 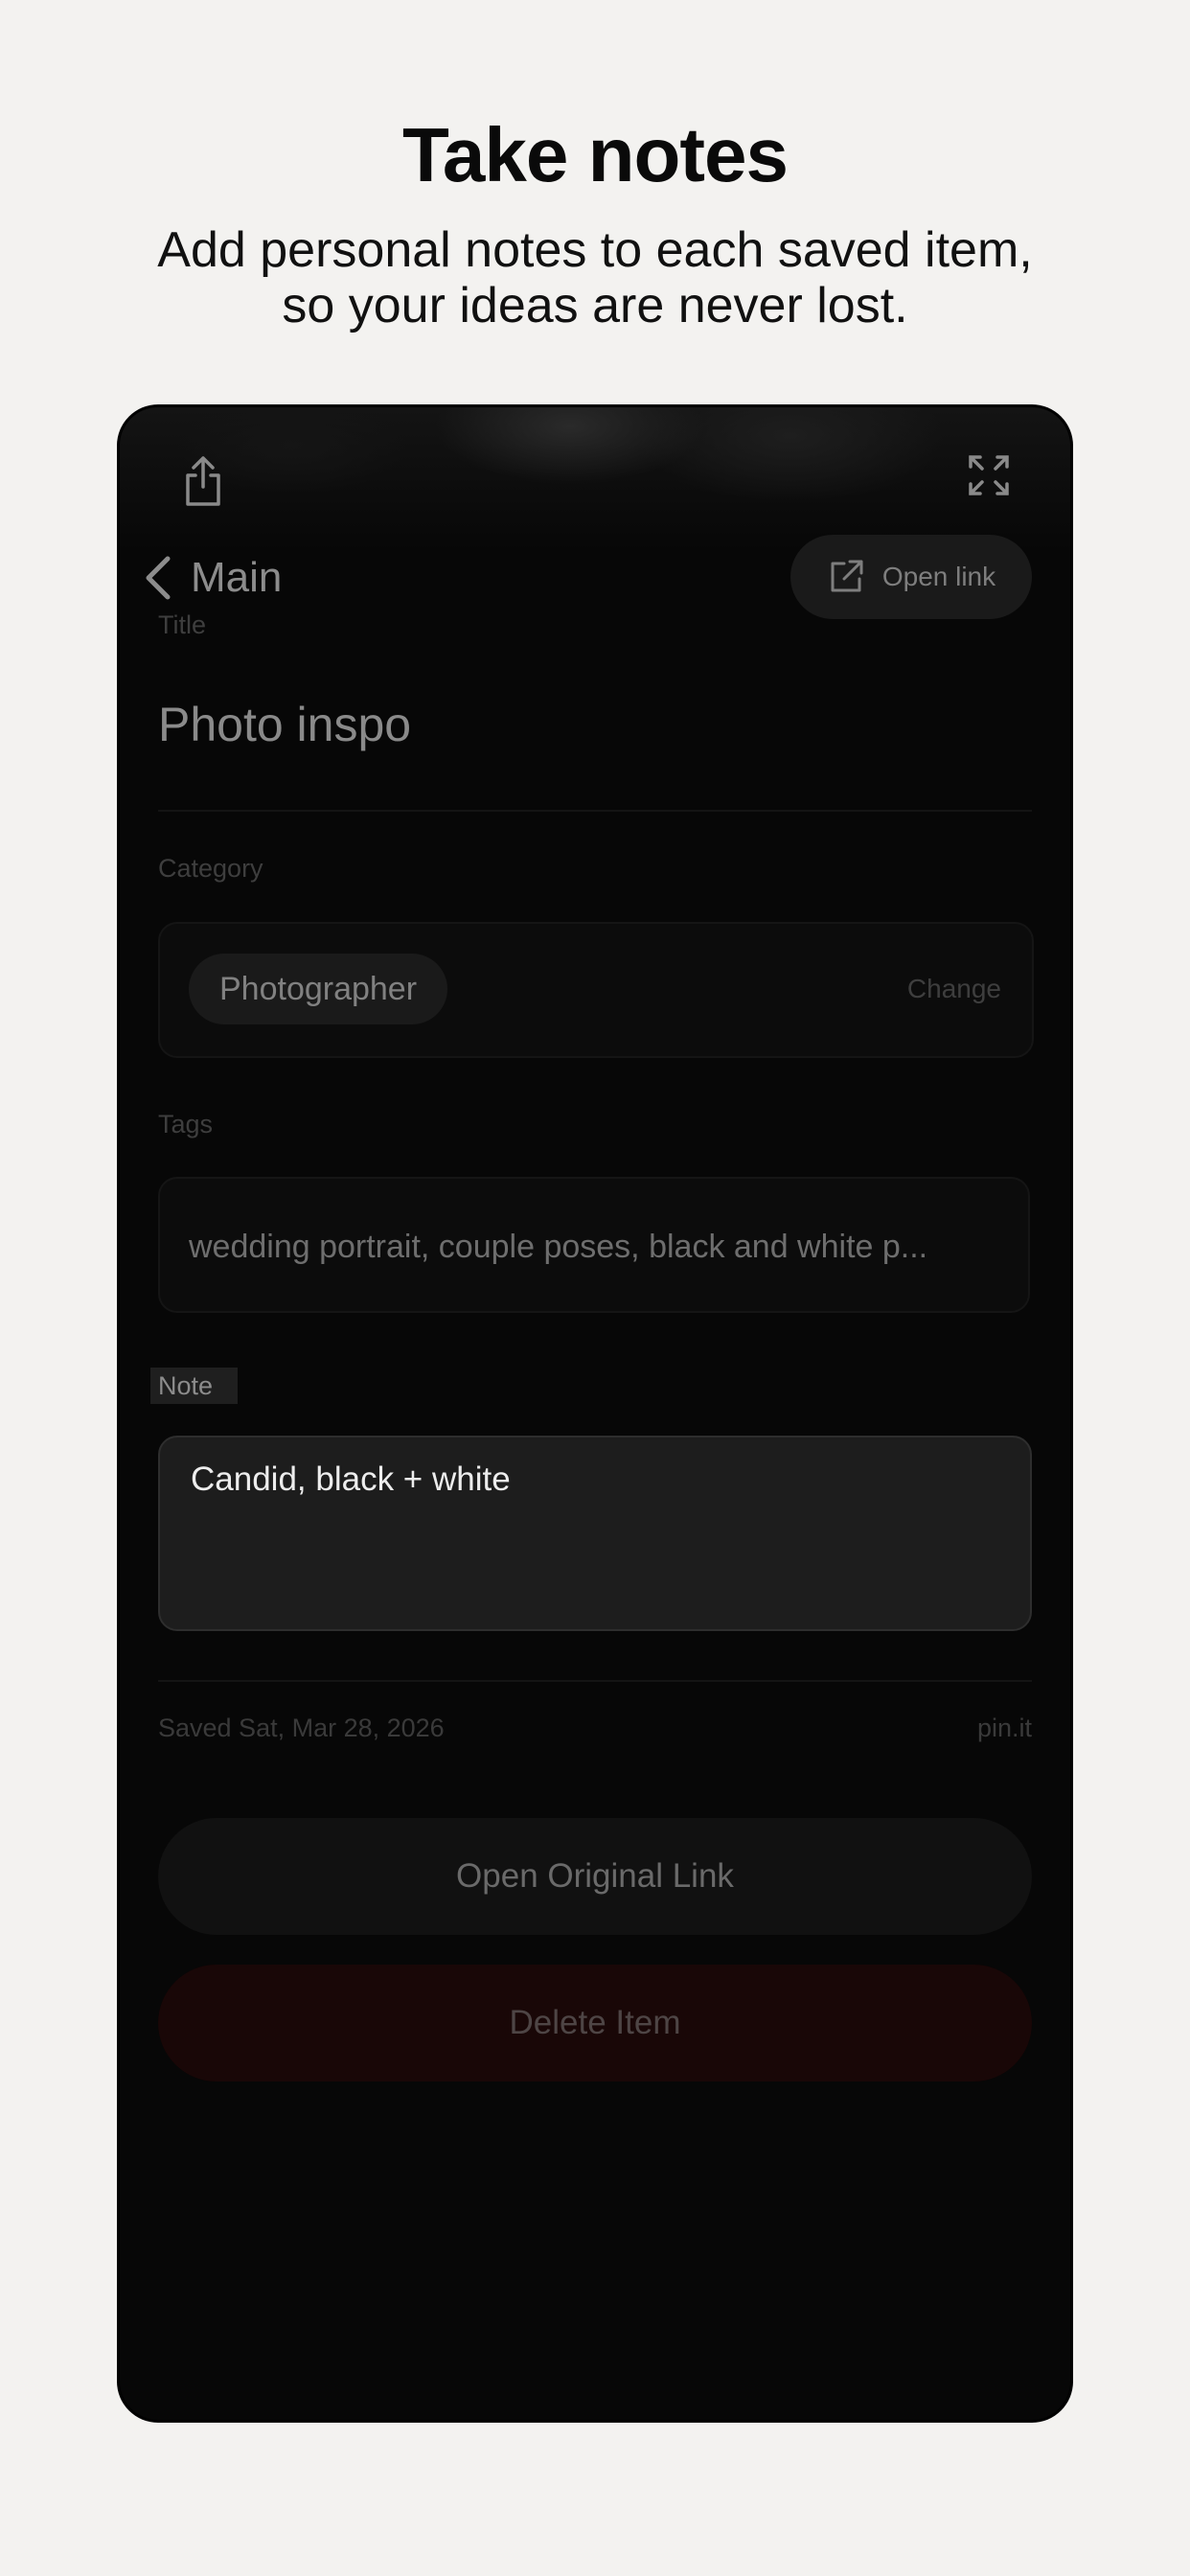 I want to click on promo-subtitle-line-1: Add personal notes to each saved item,, so click(x=595, y=250).